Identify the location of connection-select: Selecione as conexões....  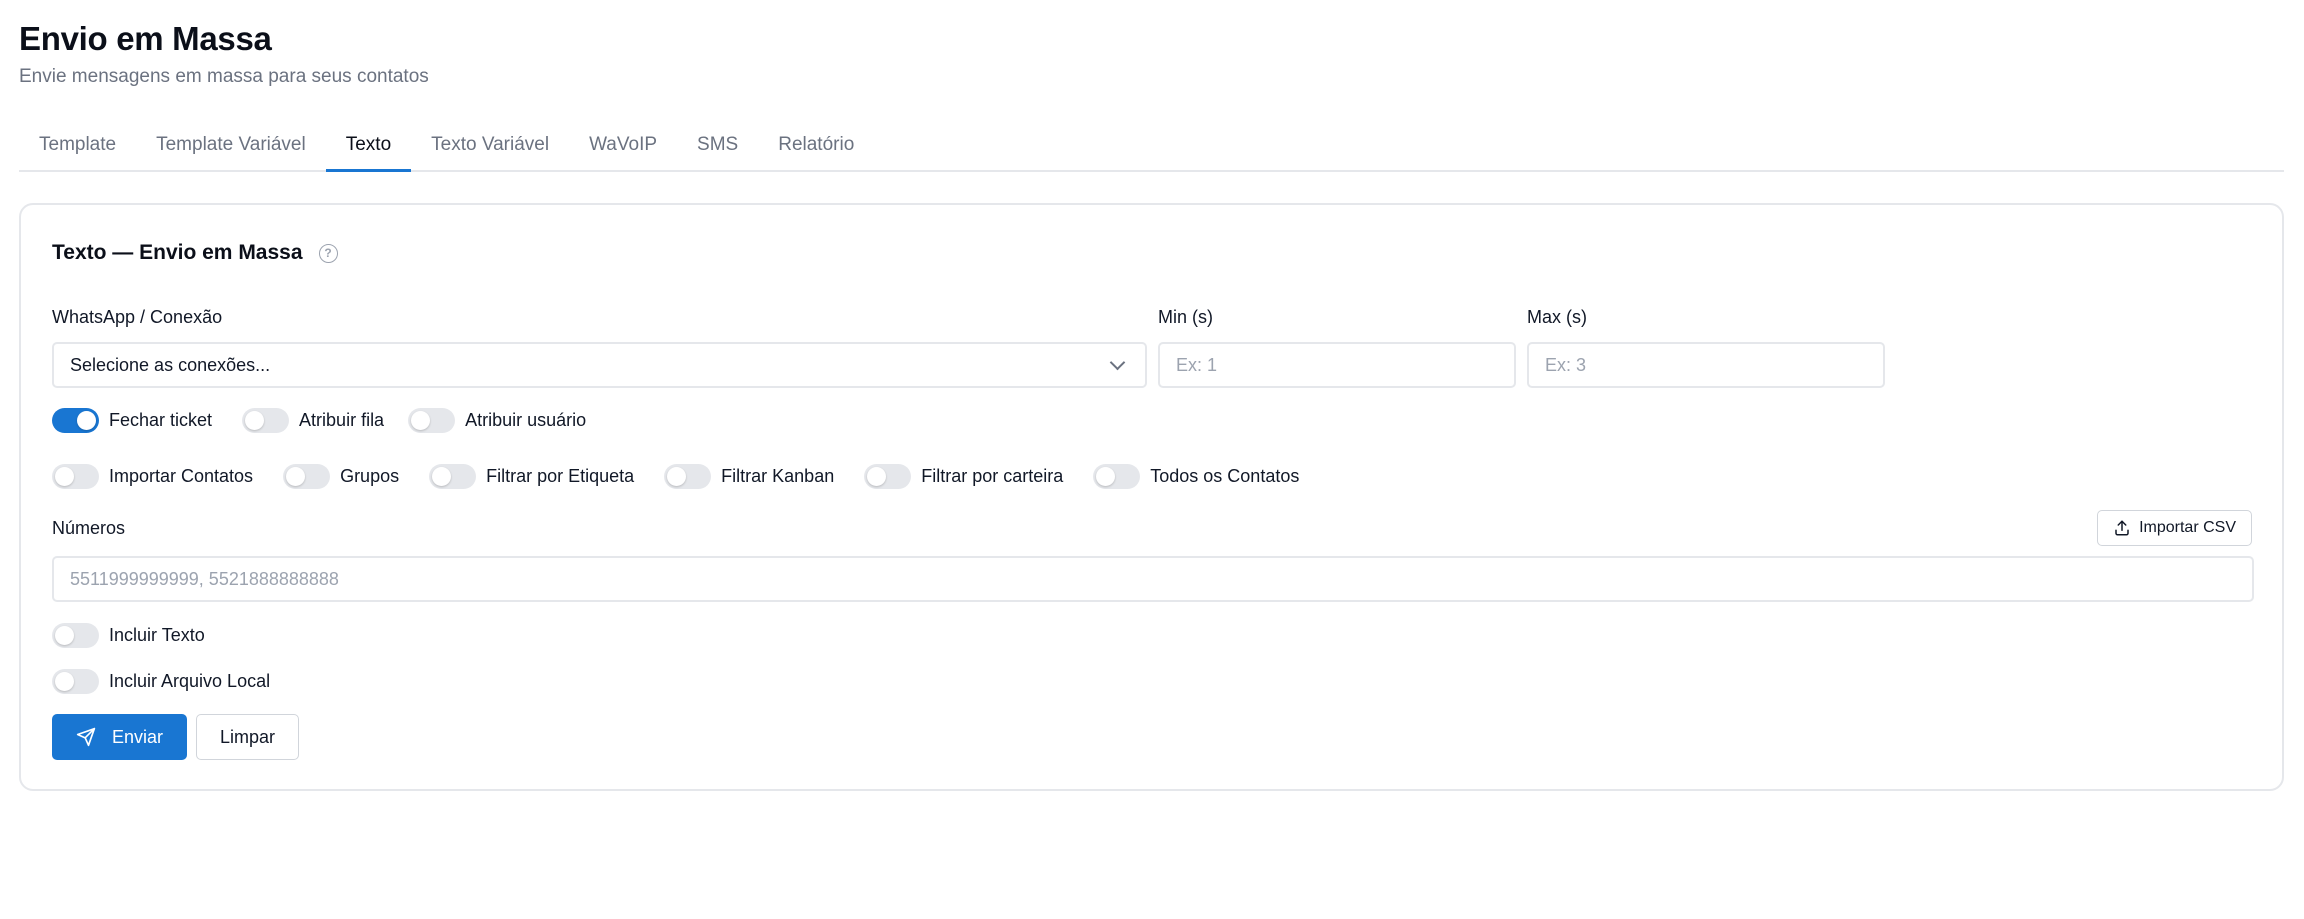
(599, 365).